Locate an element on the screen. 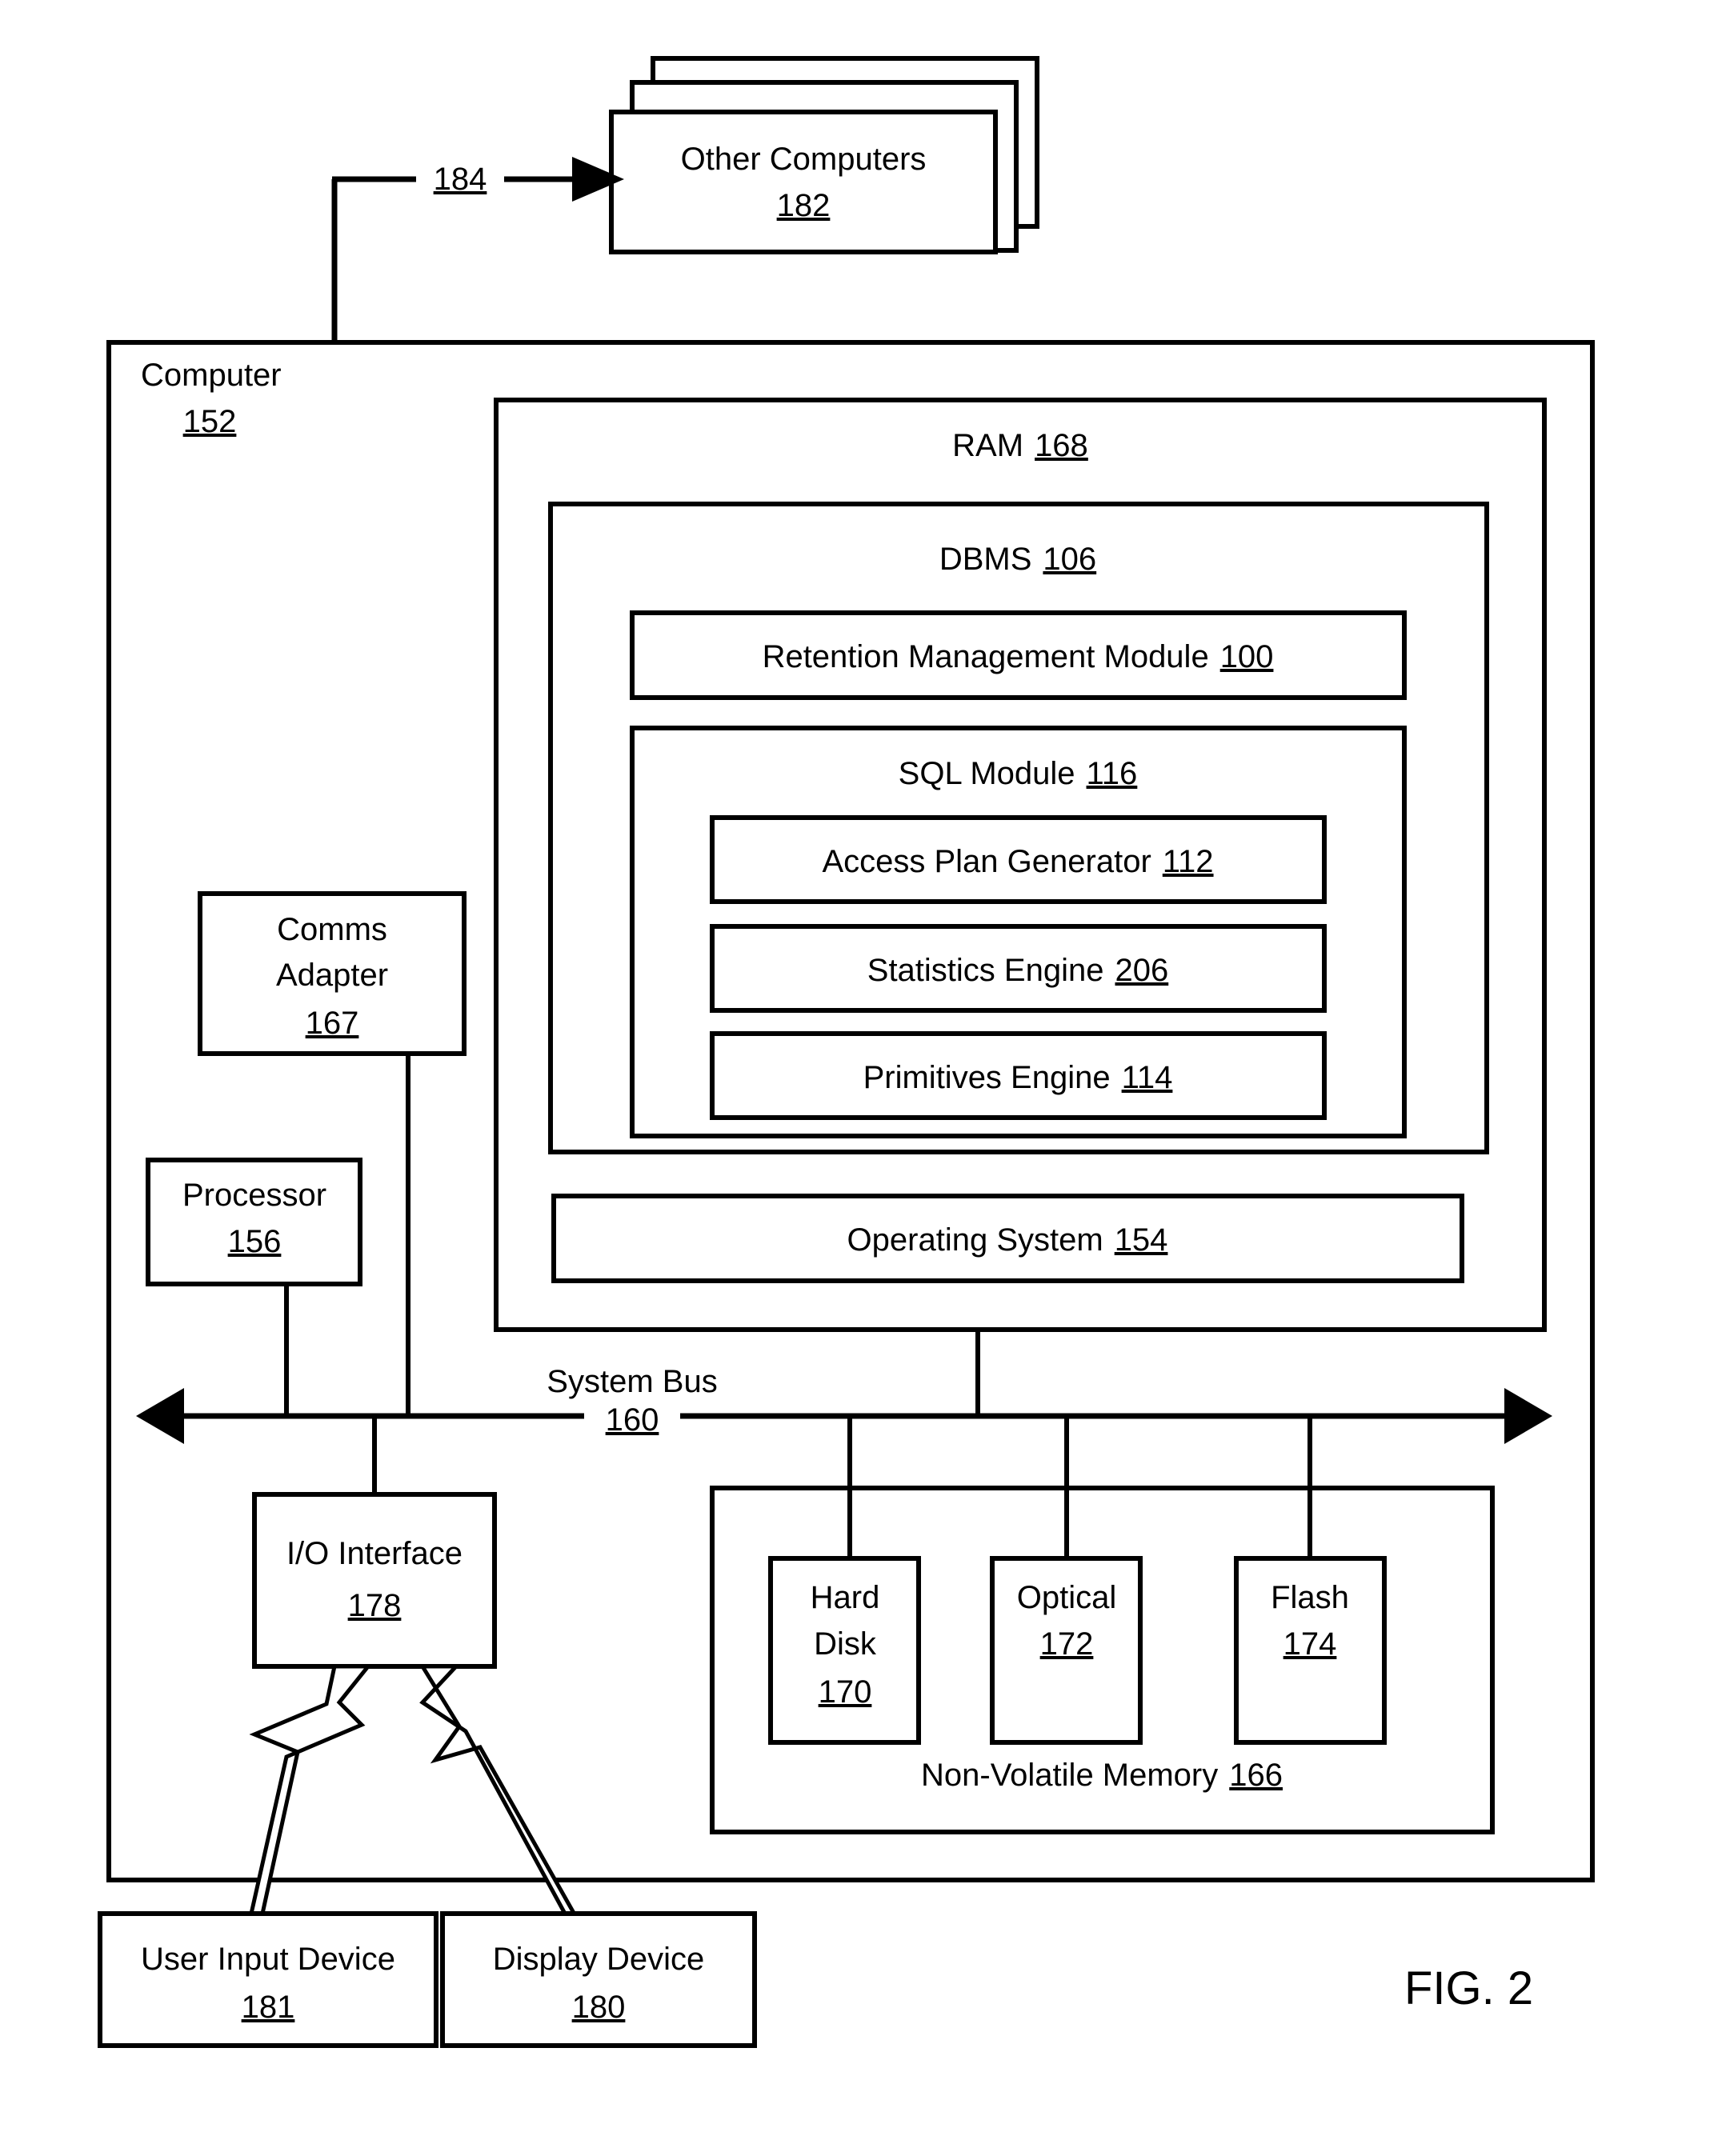 The image size is (1734, 2156). comms-adapter-ref: 167 is located at coordinates (332, 1023).